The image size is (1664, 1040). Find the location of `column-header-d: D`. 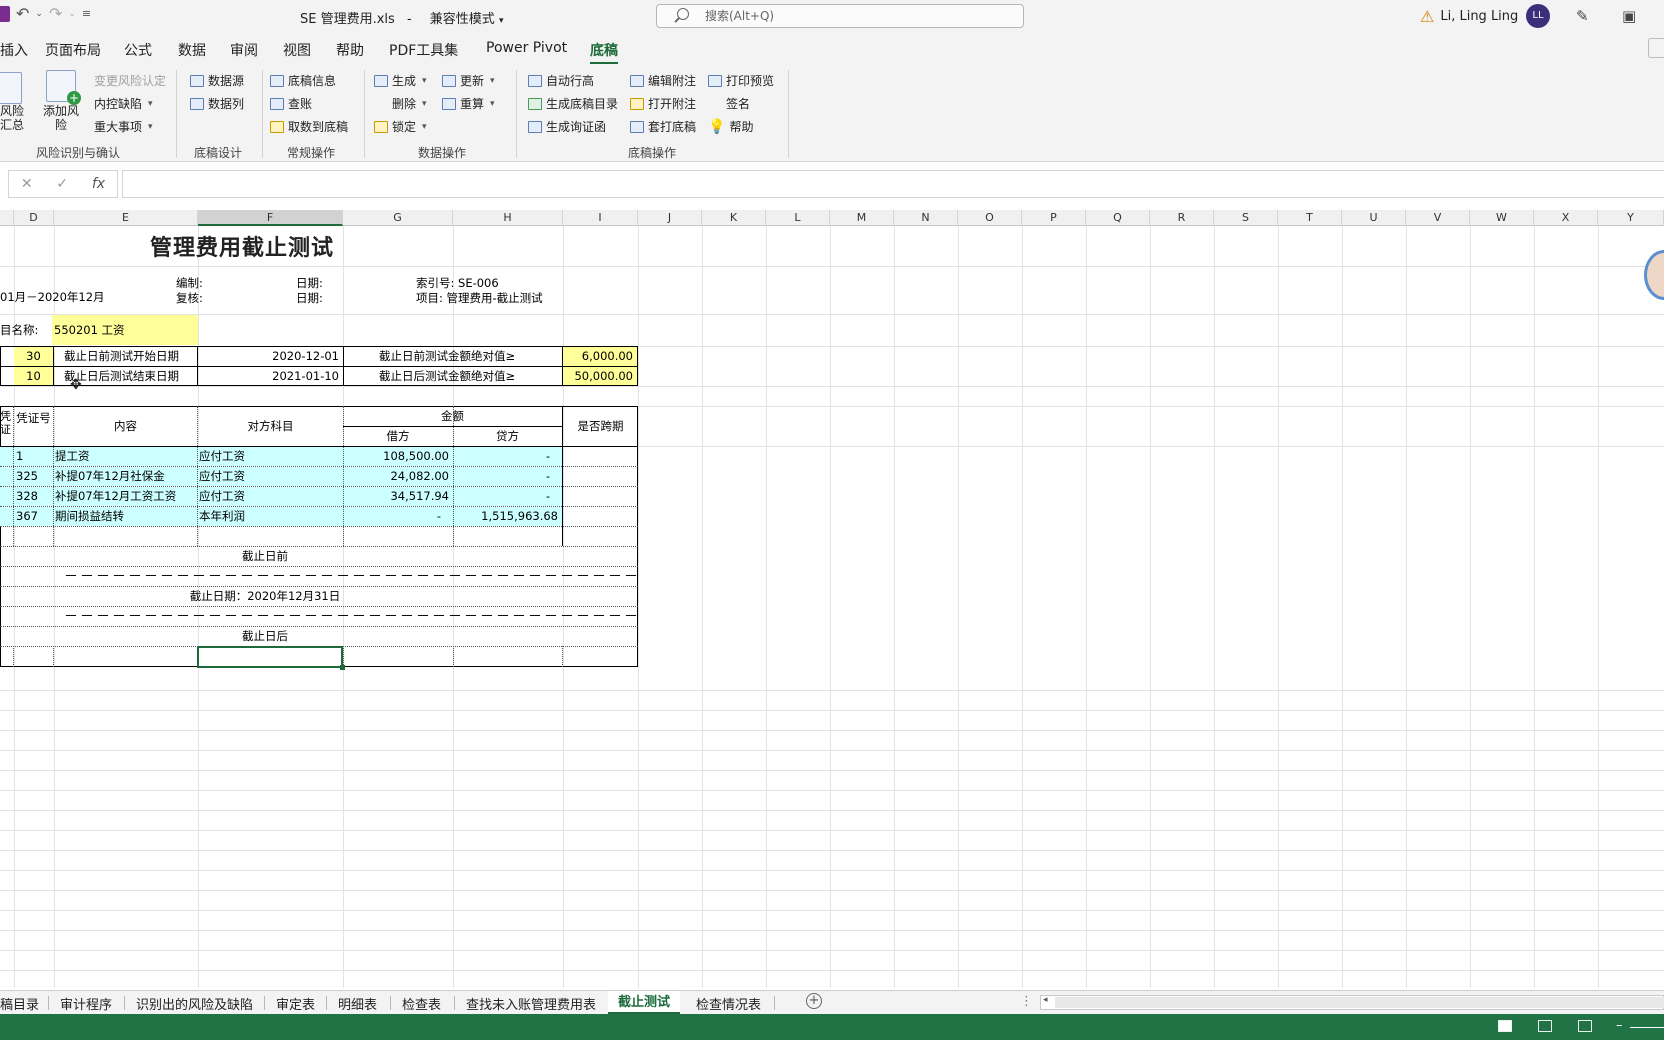

column-header-d: D is located at coordinates (34, 218).